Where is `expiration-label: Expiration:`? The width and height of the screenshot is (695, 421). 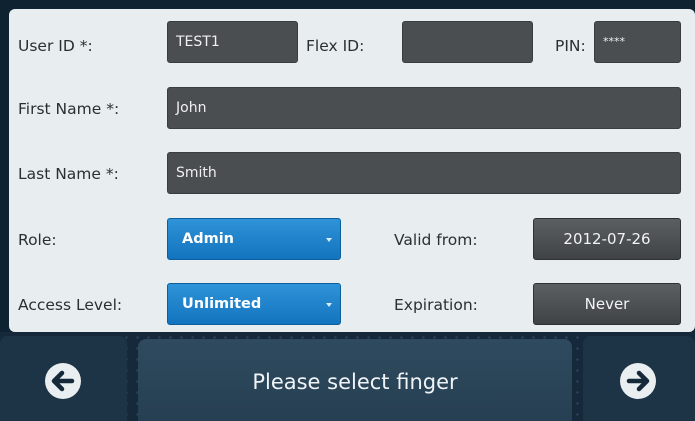
expiration-label: Expiration: is located at coordinates (436, 305).